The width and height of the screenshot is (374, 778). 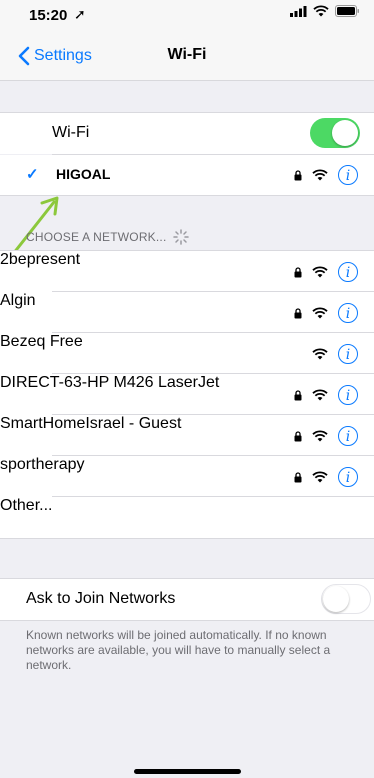 What do you see at coordinates (80, 14) in the screenshot?
I see `location-arrow-icon: ➚` at bounding box center [80, 14].